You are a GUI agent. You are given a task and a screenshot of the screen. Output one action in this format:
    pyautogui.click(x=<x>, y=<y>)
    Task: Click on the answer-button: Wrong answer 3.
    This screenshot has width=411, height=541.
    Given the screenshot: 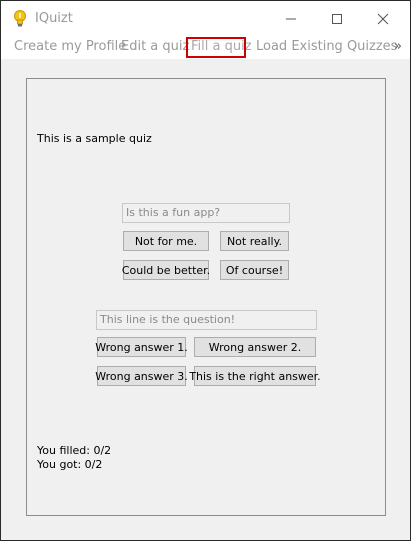 What is the action you would take?
    pyautogui.click(x=141, y=376)
    